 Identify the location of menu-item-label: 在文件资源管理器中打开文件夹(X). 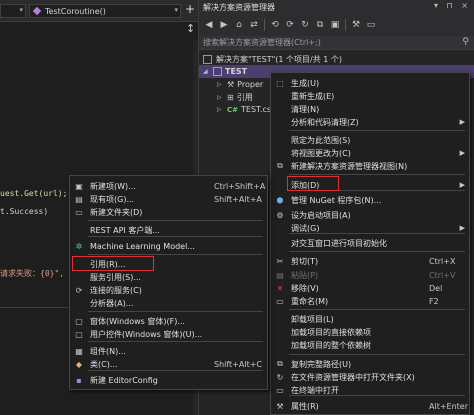
(353, 377).